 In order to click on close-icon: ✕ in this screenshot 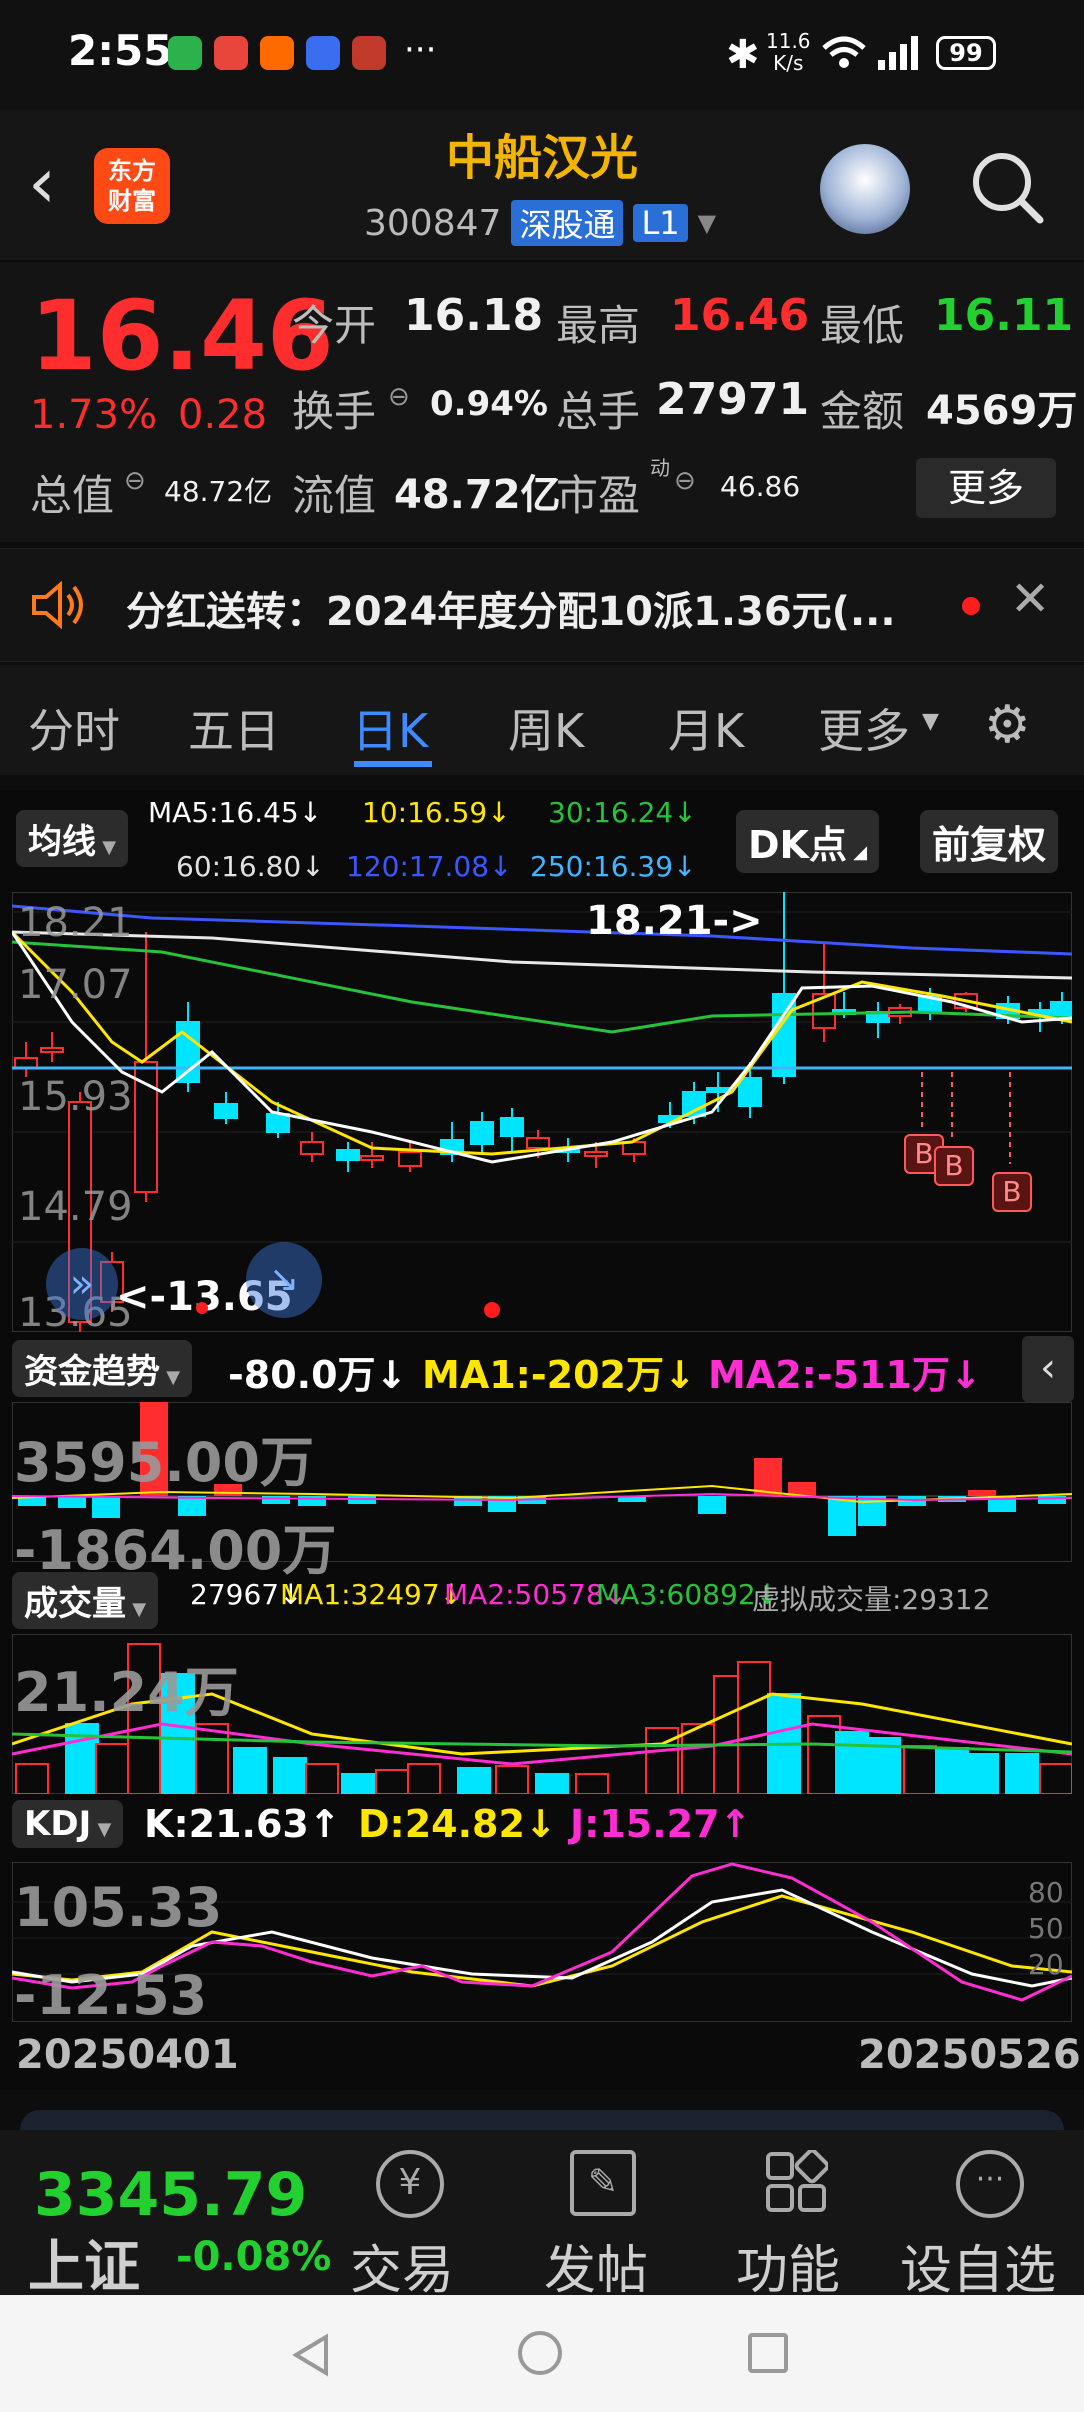, I will do `click(1030, 599)`.